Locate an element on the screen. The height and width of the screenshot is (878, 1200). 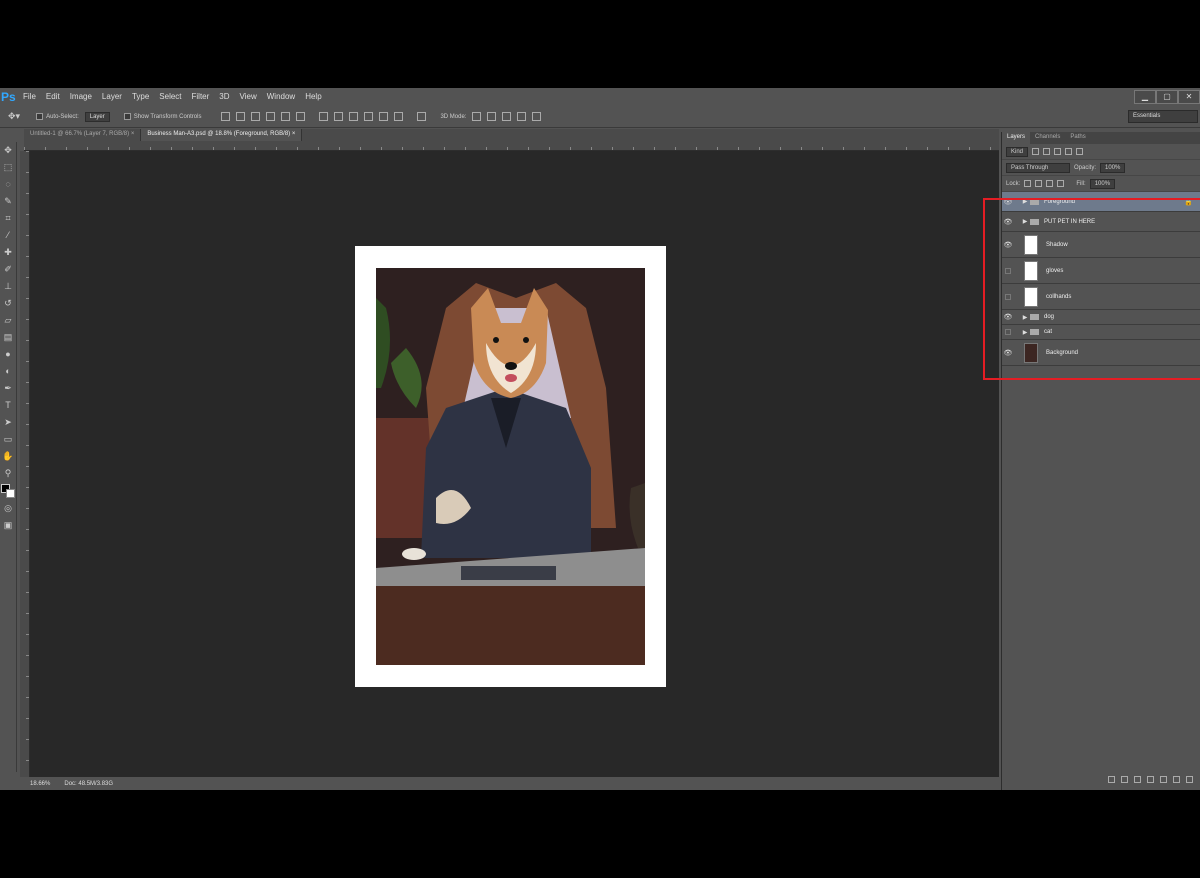
brush-tool-icon: ✐ is located at coordinates (8, 269).